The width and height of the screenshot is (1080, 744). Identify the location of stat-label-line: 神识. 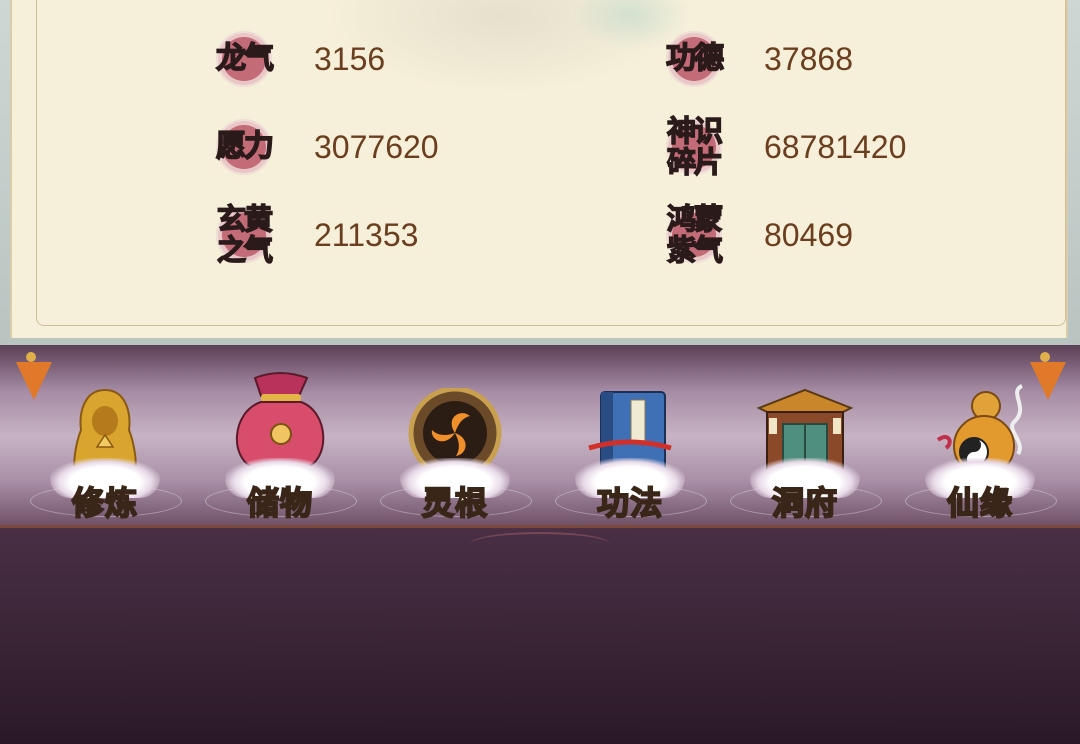
(695, 131).